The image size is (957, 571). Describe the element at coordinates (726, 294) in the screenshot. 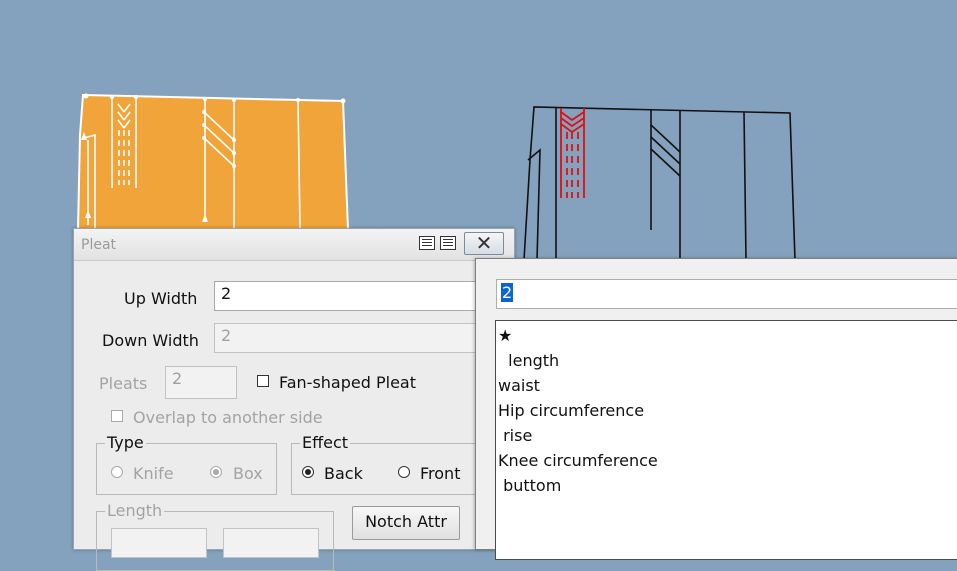

I see `formula-input: 2` at that location.